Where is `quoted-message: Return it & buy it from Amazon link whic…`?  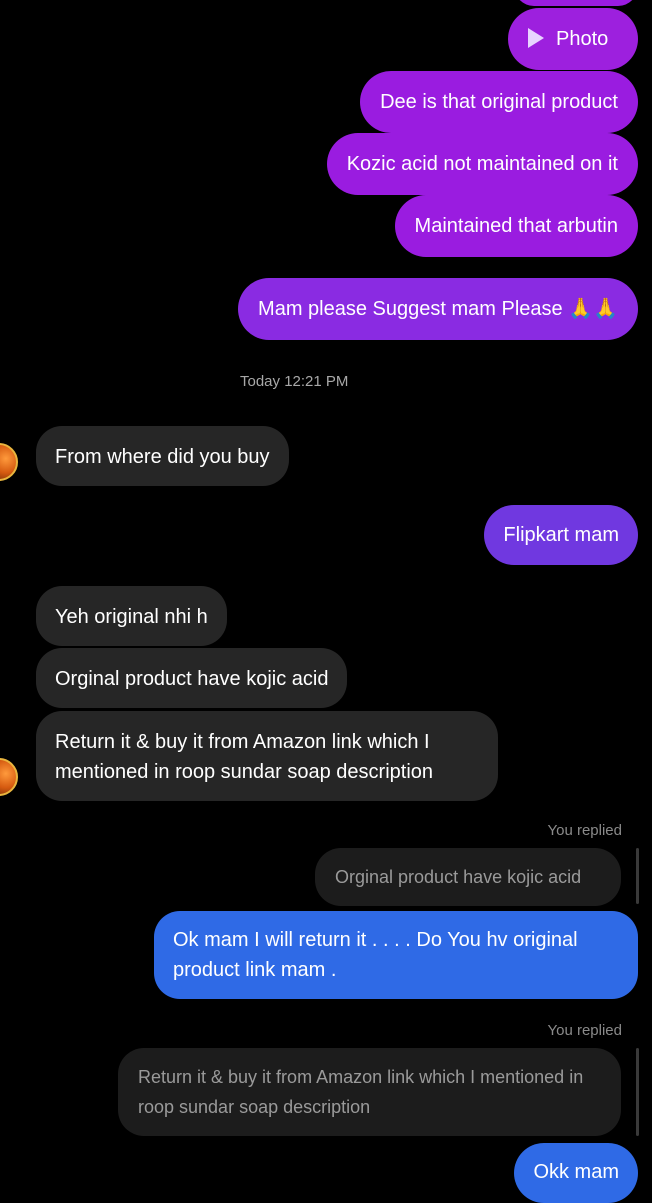 quoted-message: Return it & buy it from Amazon link whic… is located at coordinates (369, 1092).